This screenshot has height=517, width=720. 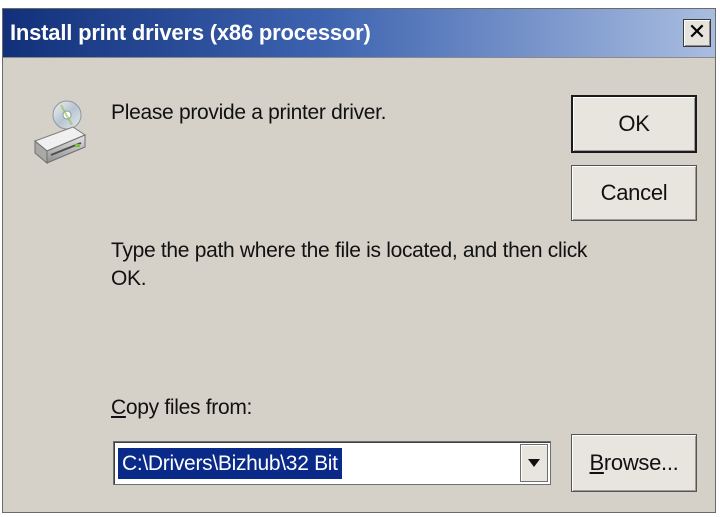 What do you see at coordinates (634, 124) in the screenshot?
I see `ok-button: OK` at bounding box center [634, 124].